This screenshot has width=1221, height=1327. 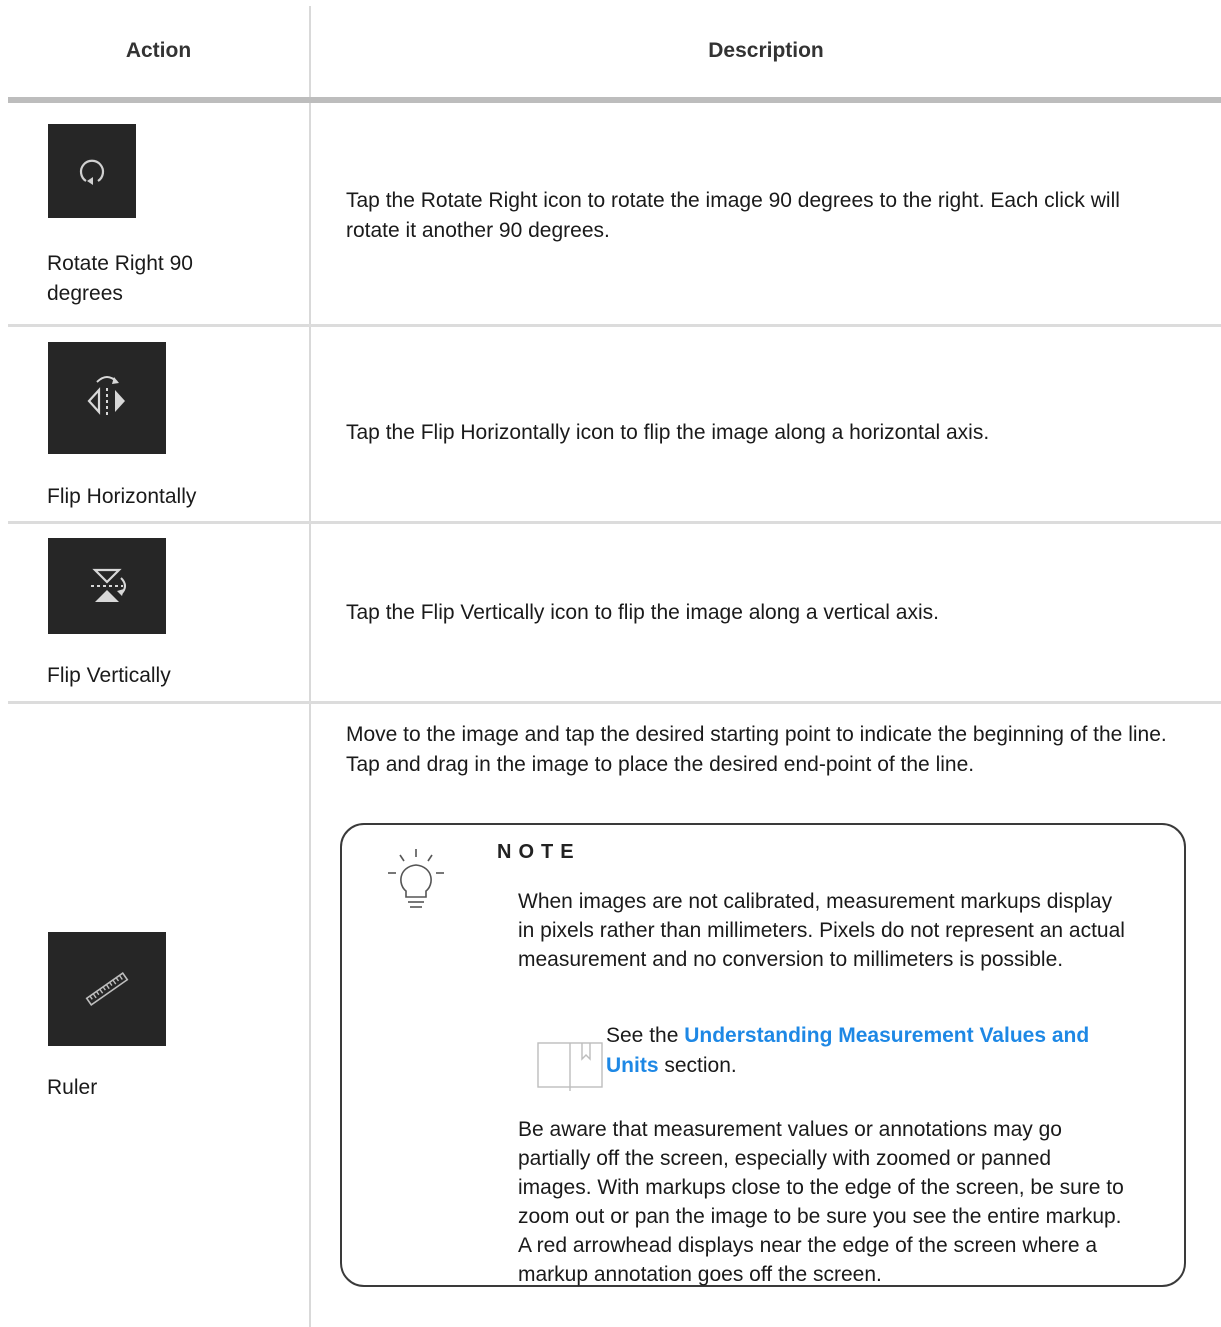 I want to click on header-description: Description, so click(x=766, y=50).